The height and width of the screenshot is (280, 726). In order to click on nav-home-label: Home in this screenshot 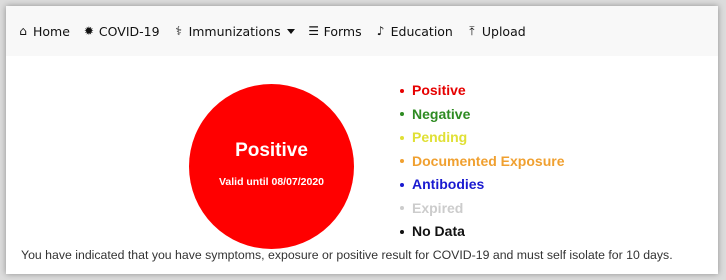, I will do `click(51, 31)`.